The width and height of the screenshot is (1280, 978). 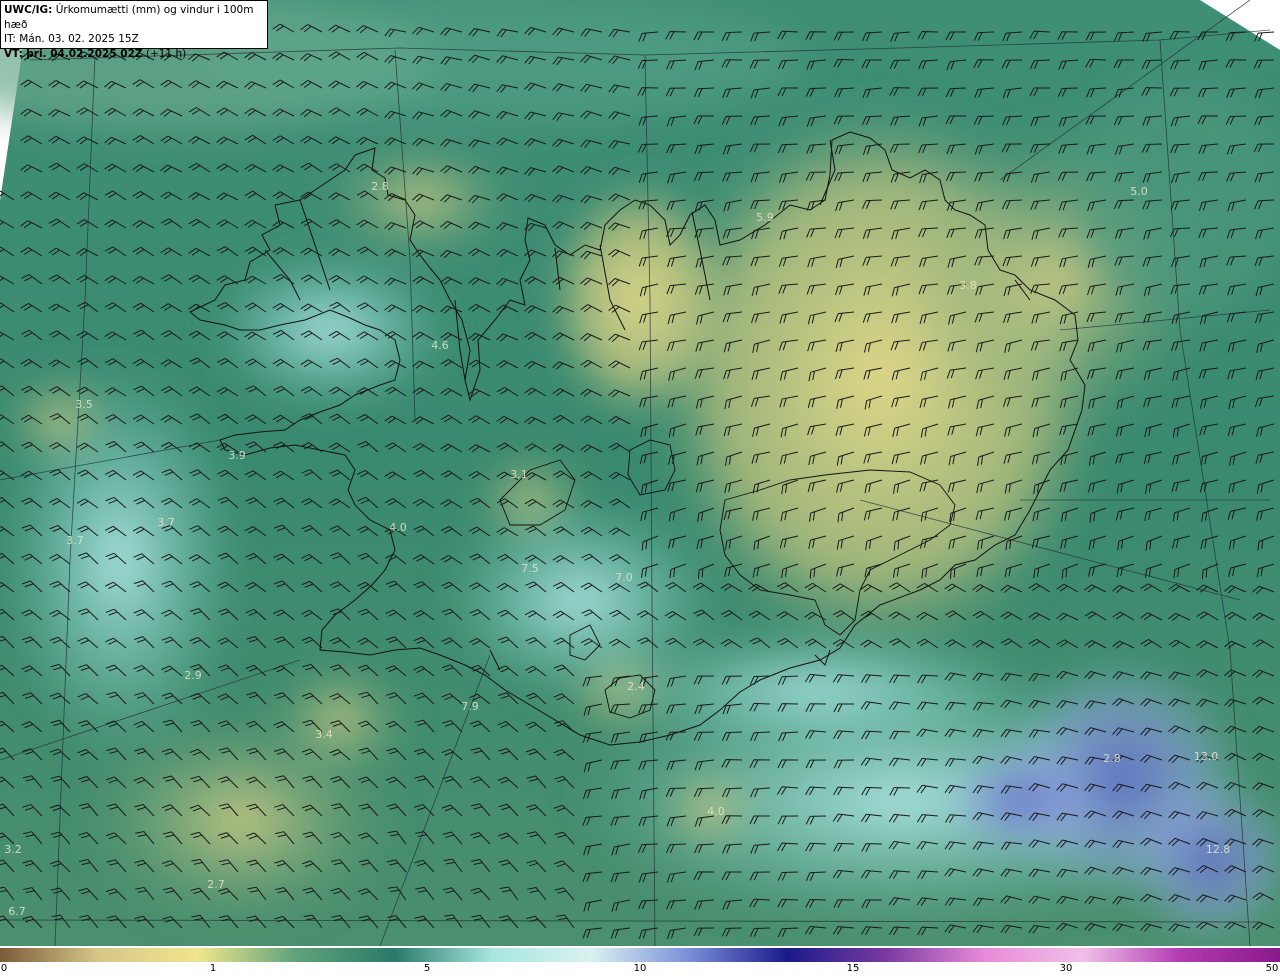 What do you see at coordinates (1206, 756) in the screenshot?
I see `map-value-label: 13.0` at bounding box center [1206, 756].